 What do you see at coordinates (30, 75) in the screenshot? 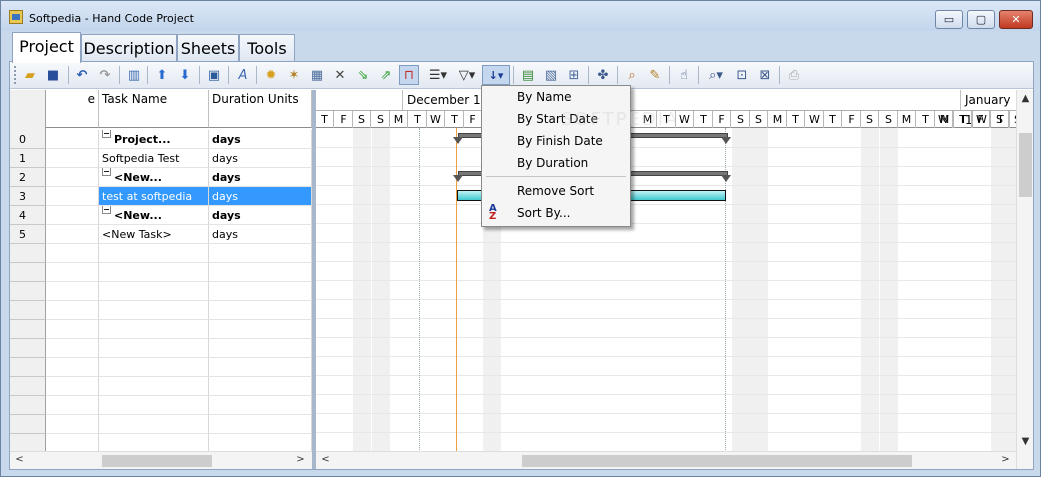
I see `open-icon: ▰` at bounding box center [30, 75].